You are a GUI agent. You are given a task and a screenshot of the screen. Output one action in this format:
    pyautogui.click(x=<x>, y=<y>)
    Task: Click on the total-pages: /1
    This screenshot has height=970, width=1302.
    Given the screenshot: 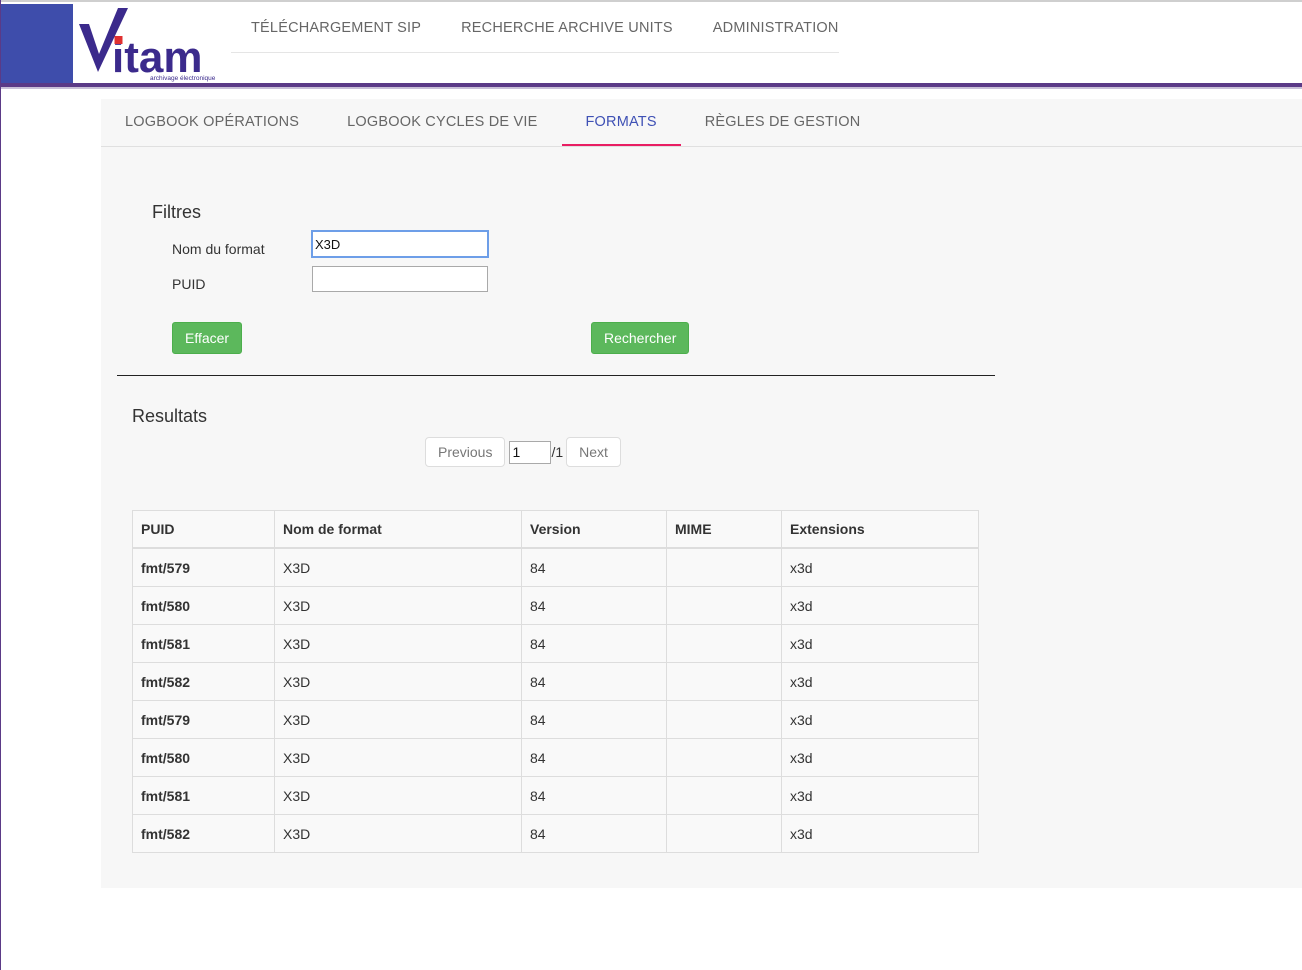 What is the action you would take?
    pyautogui.click(x=557, y=452)
    